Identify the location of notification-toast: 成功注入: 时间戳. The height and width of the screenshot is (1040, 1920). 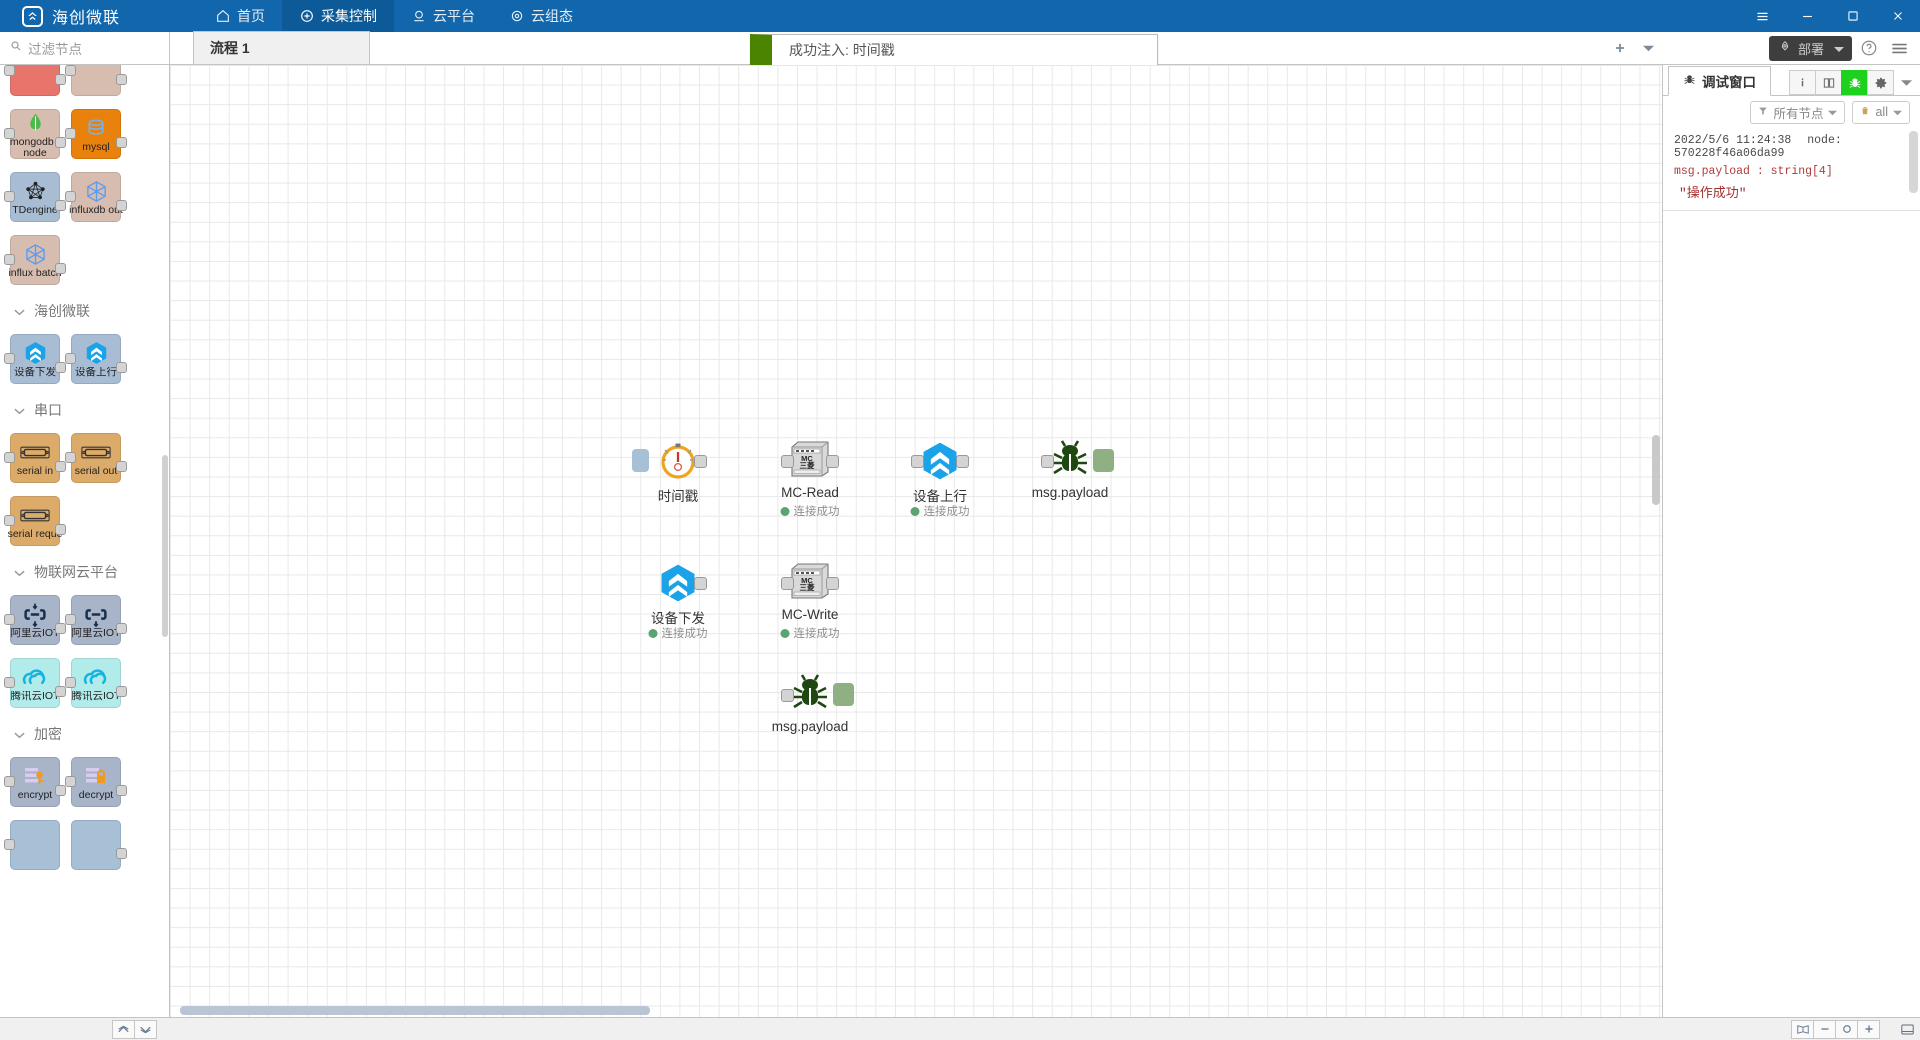
(954, 50).